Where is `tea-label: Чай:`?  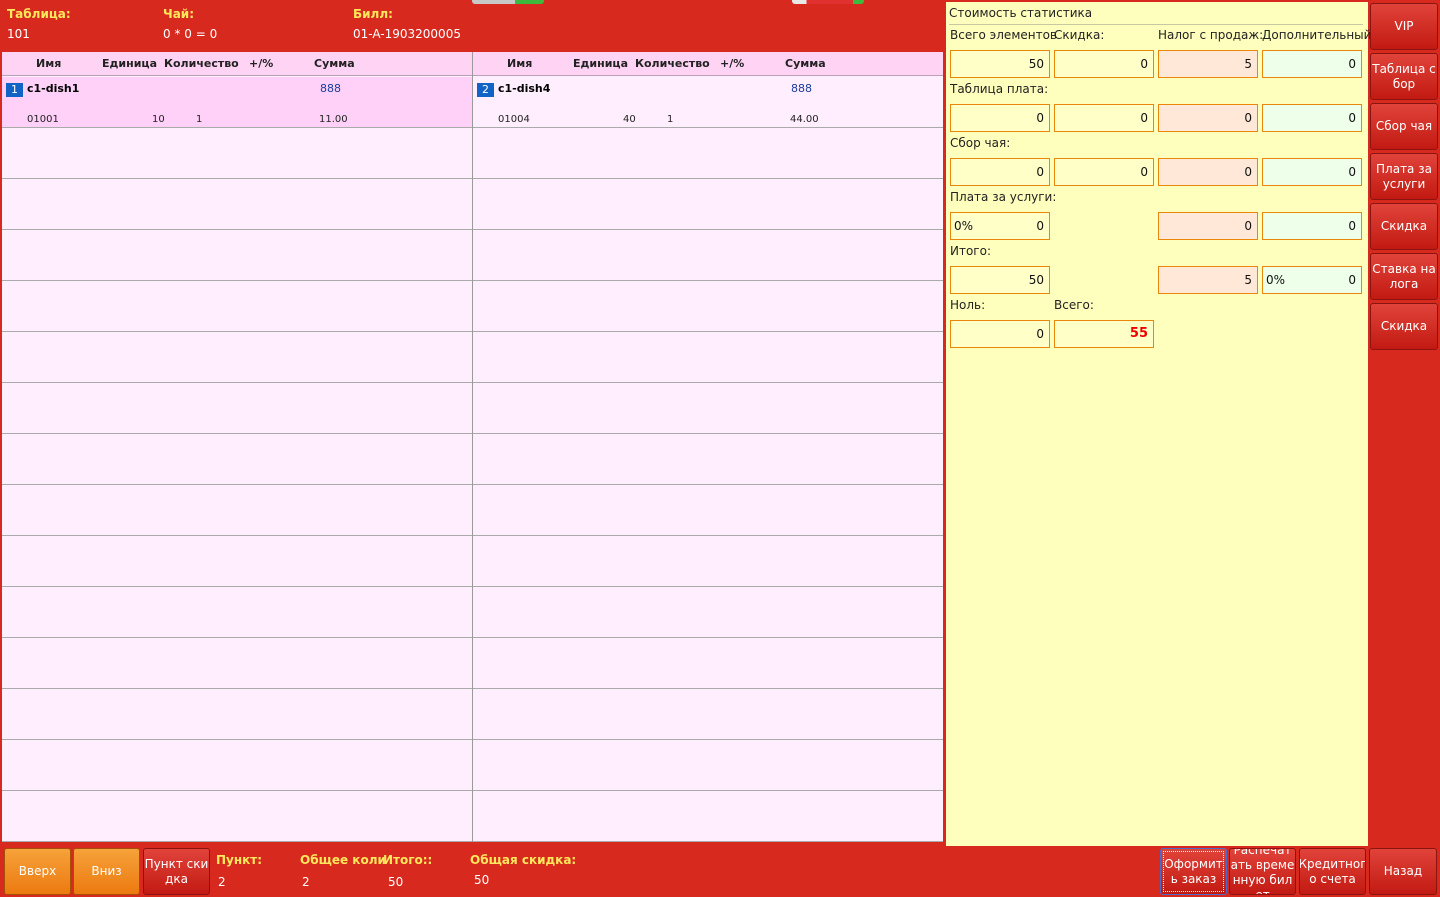 tea-label: Чай: is located at coordinates (179, 14).